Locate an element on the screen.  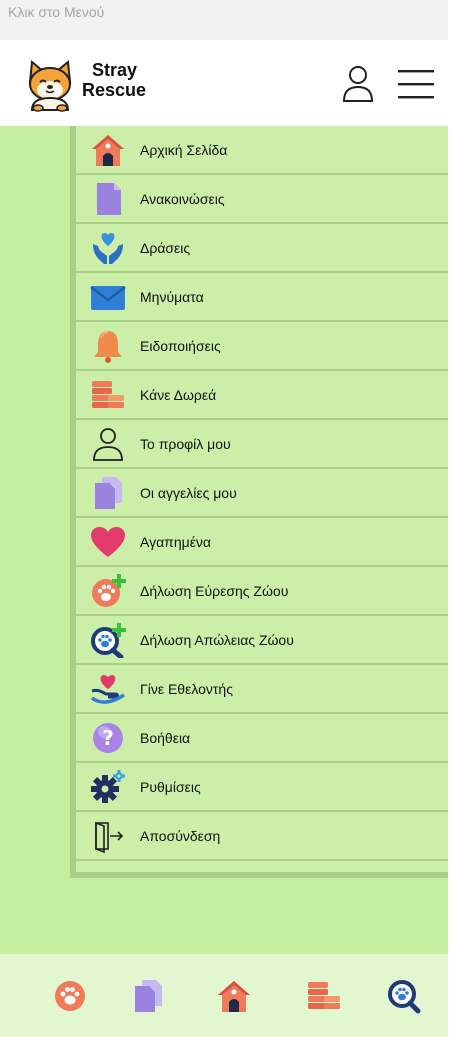
menu-item-report-lost-animal: Δήλωση Απώλειας Ζώου is located at coordinates (262, 640).